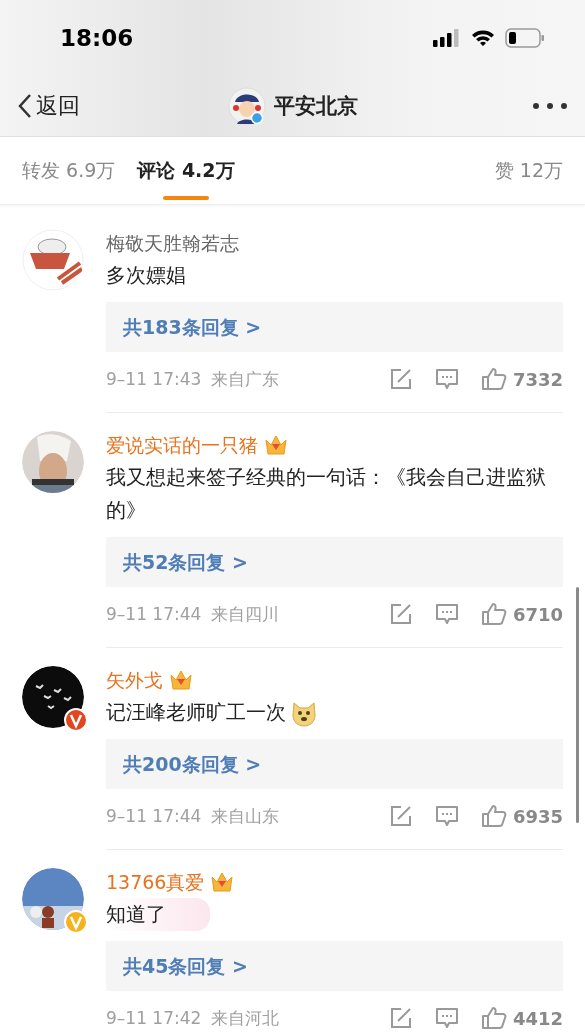  Describe the element at coordinates (134, 680) in the screenshot. I see `username: 矢外戈` at that location.